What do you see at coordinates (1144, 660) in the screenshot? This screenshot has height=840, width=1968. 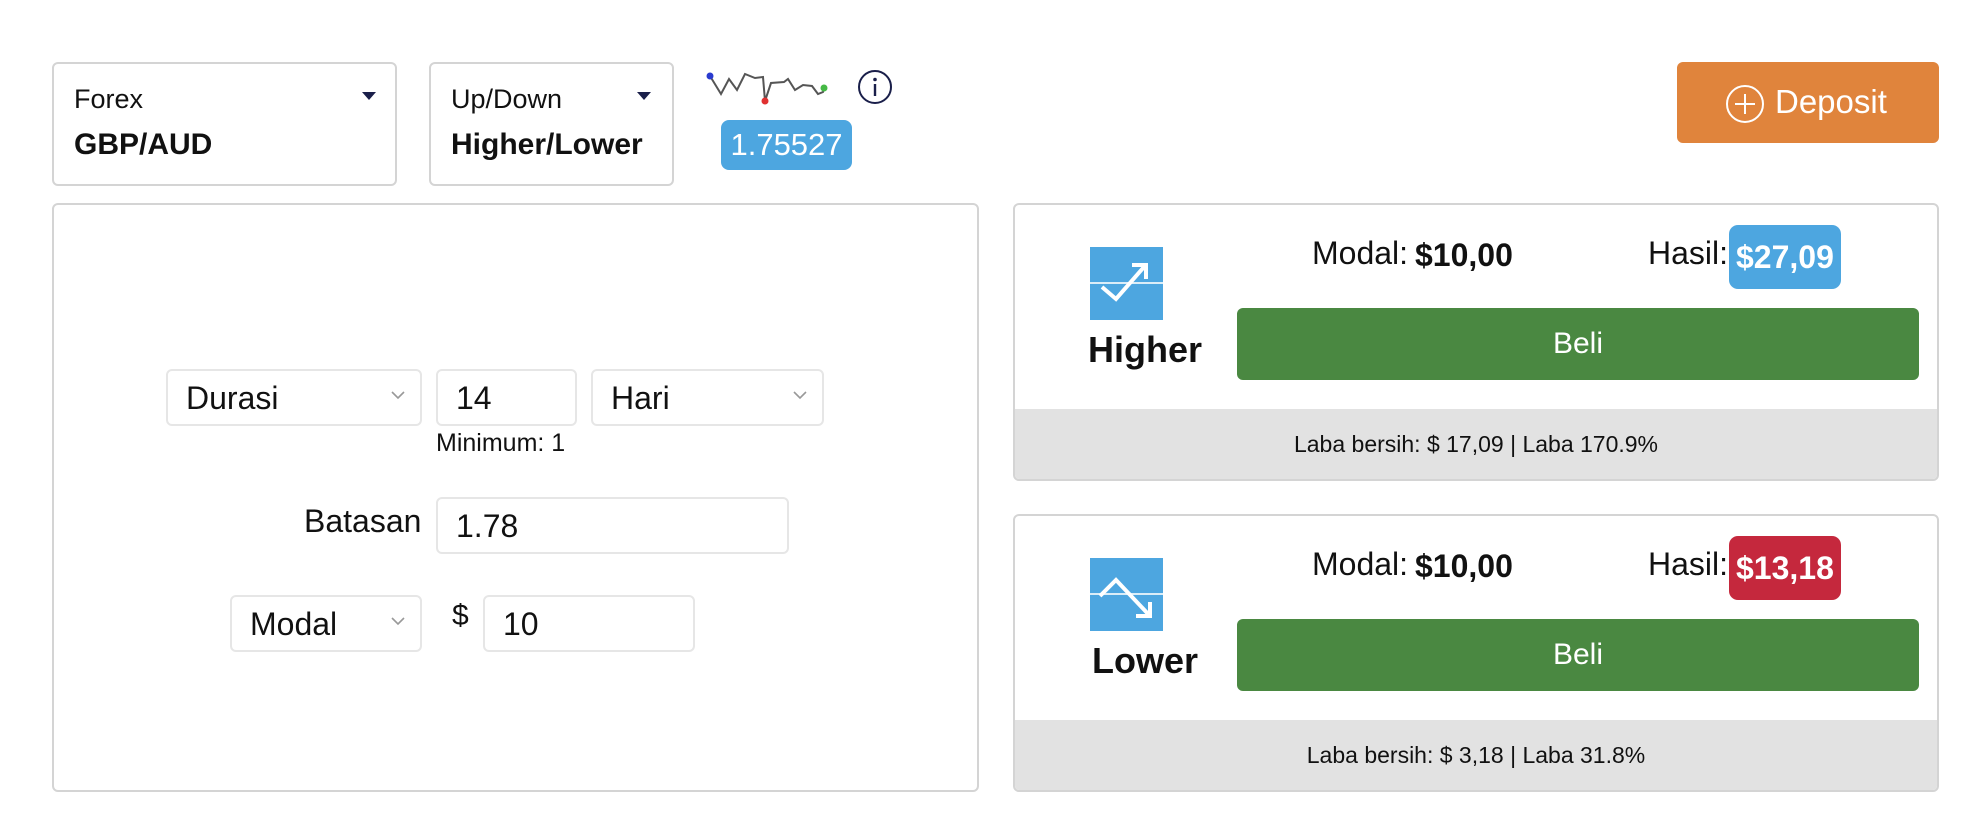 I see `contract-label: Lower` at bounding box center [1144, 660].